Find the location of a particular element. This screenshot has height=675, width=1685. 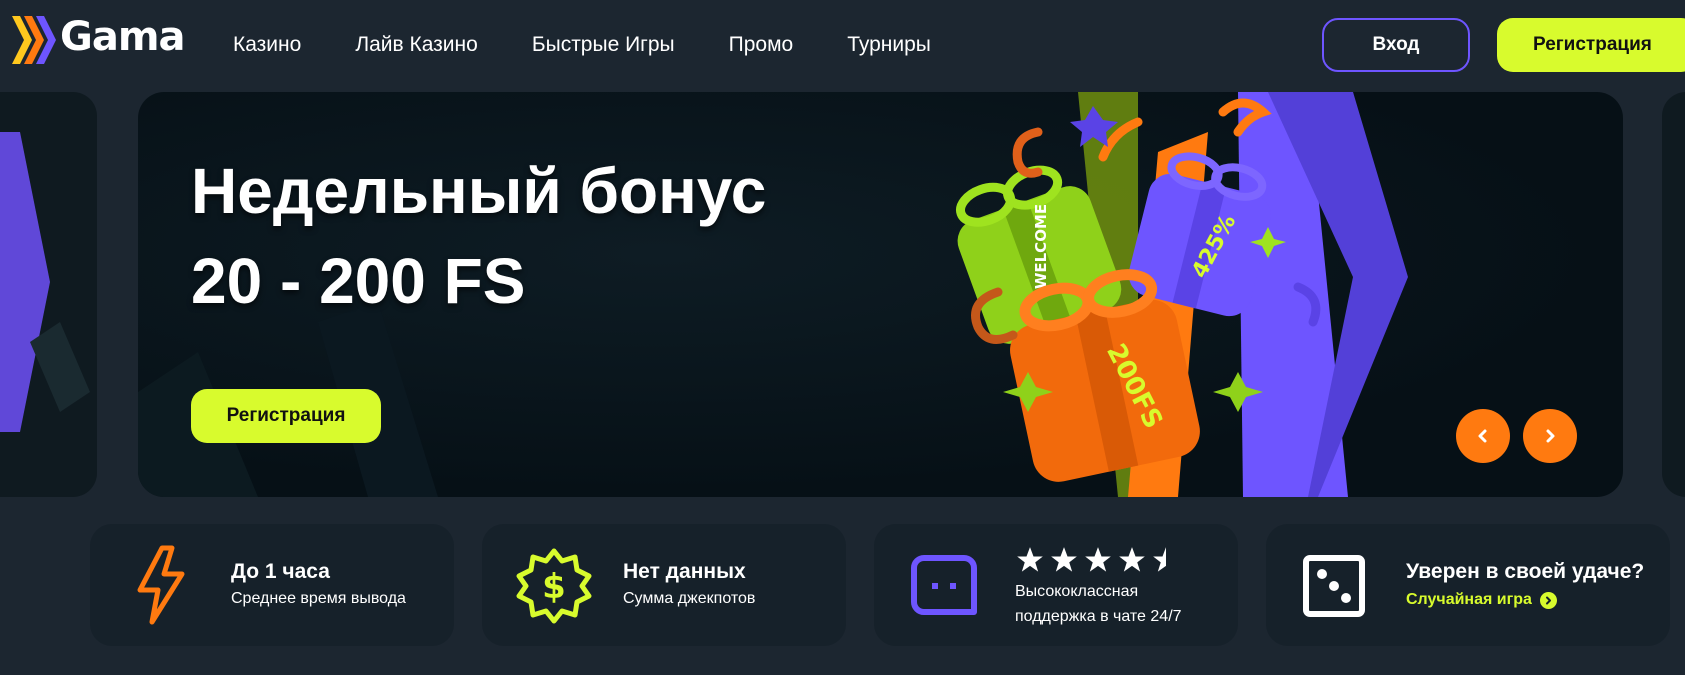

carousel-prev-button is located at coordinates (1483, 436).